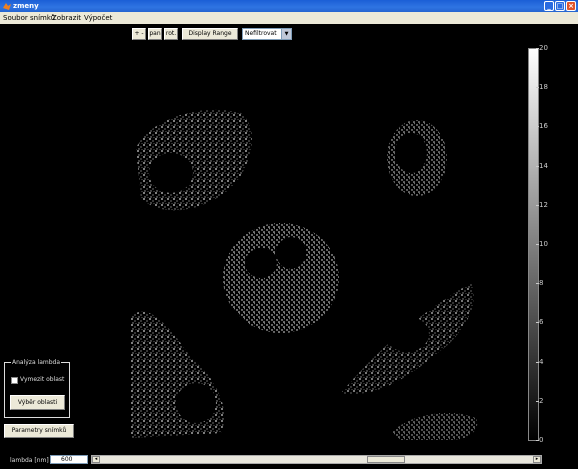 This screenshot has height=469, width=578. Describe the element at coordinates (316, 459) in the screenshot. I see `lambda-scrollbar: ◂ ▸` at that location.